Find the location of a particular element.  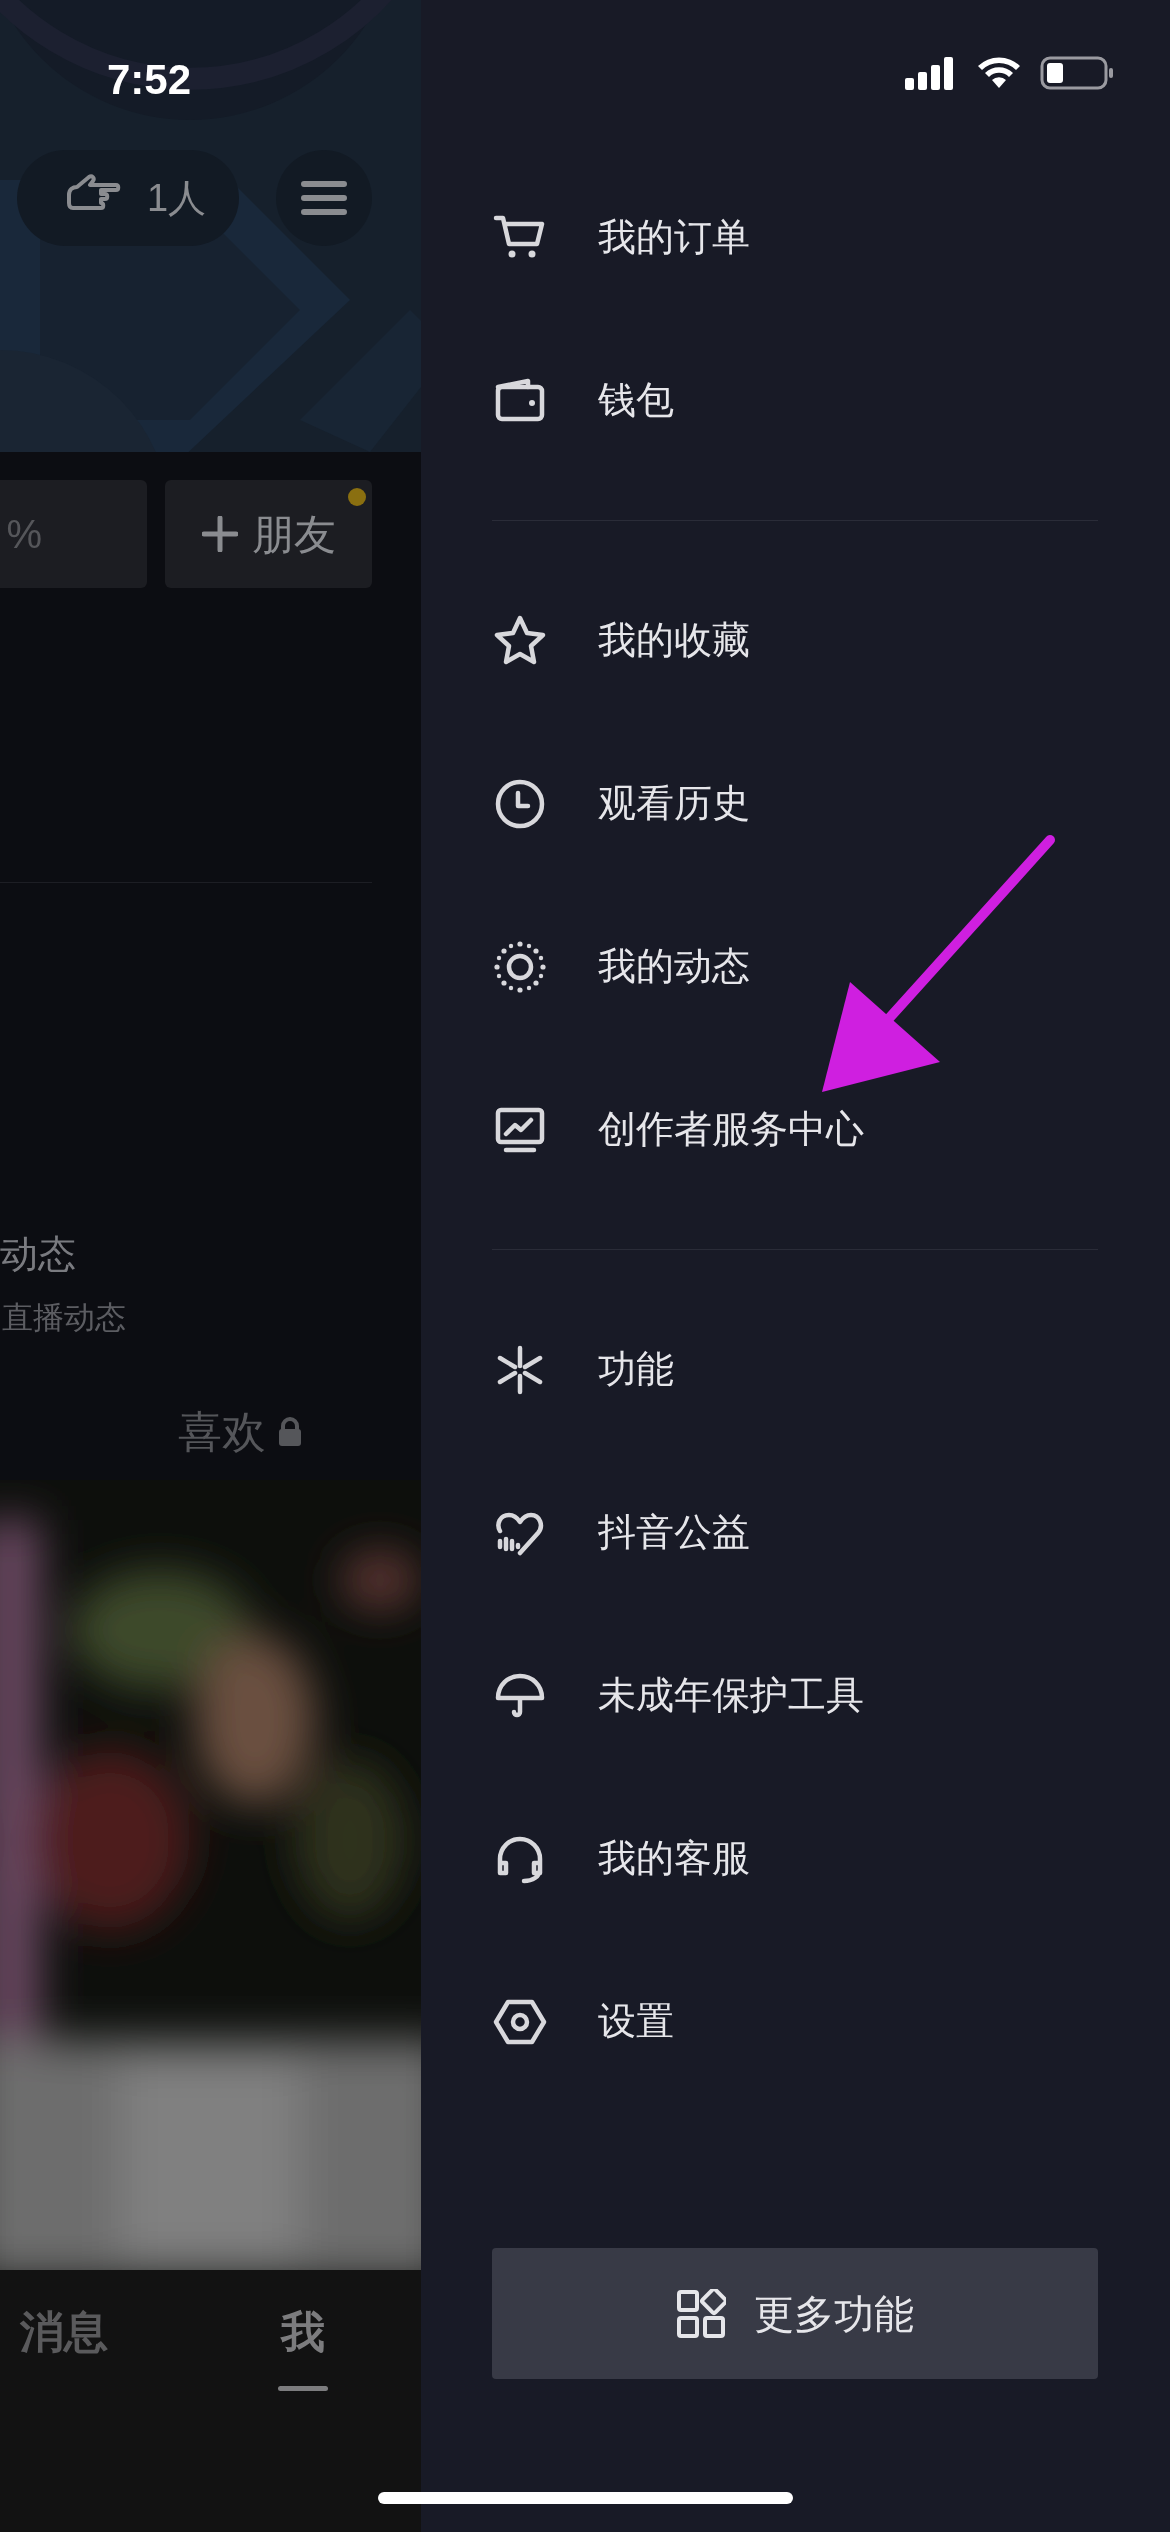

grid-icon is located at coordinates (701, 2313).